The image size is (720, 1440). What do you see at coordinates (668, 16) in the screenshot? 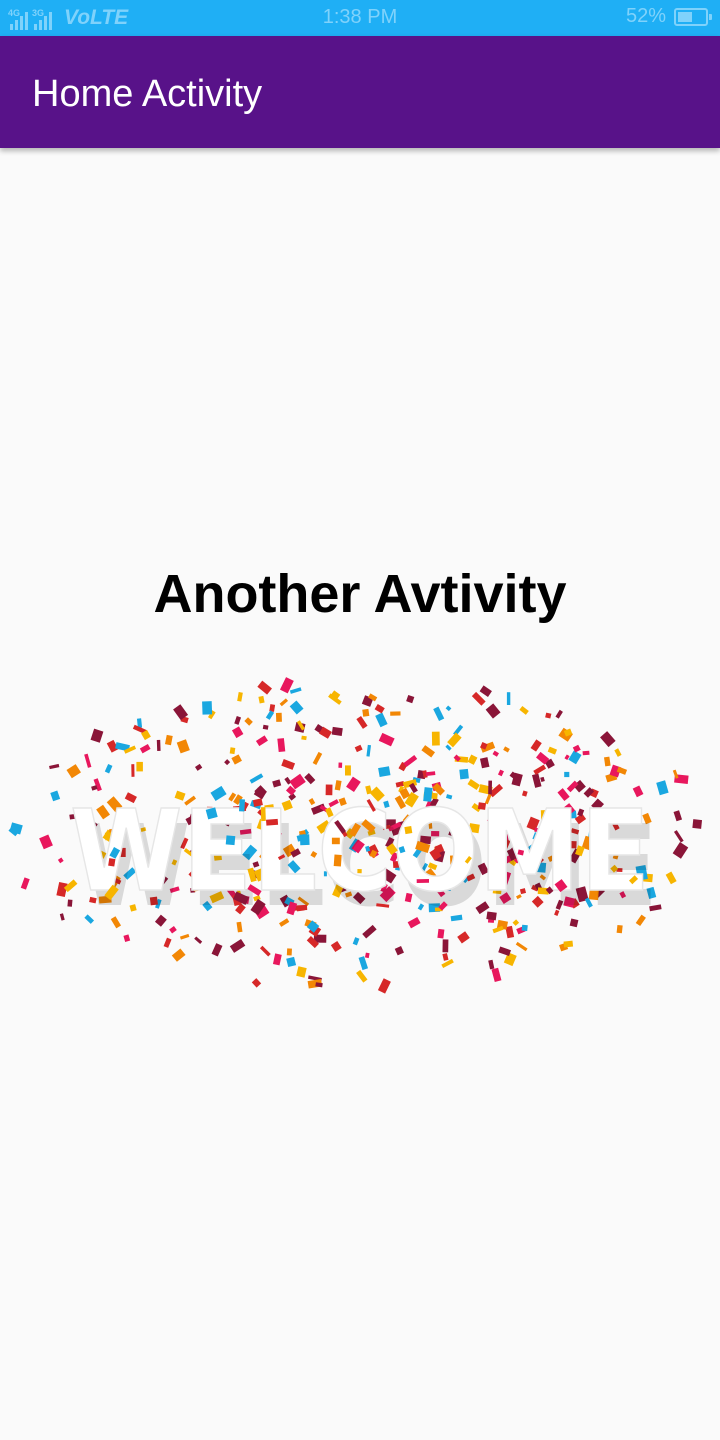
I see `status-right: 52%` at bounding box center [668, 16].